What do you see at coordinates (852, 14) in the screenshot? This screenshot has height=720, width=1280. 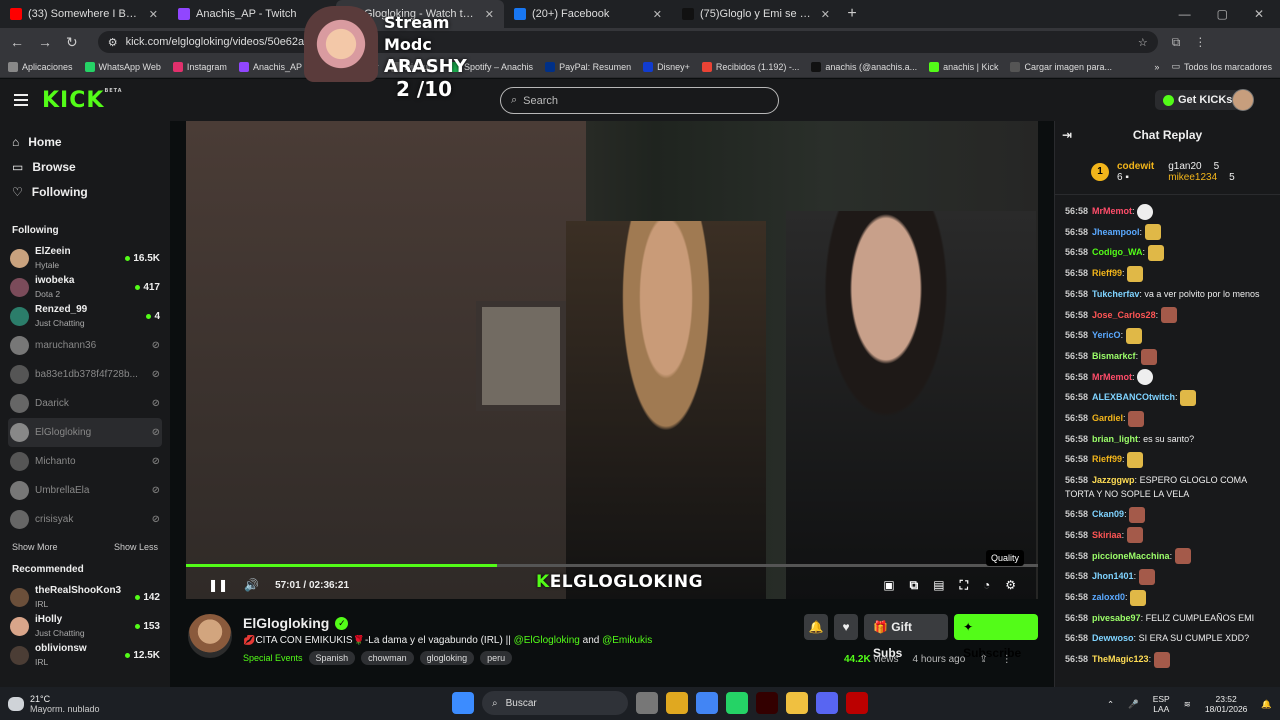 I see `new-tab-button: +` at bounding box center [852, 14].